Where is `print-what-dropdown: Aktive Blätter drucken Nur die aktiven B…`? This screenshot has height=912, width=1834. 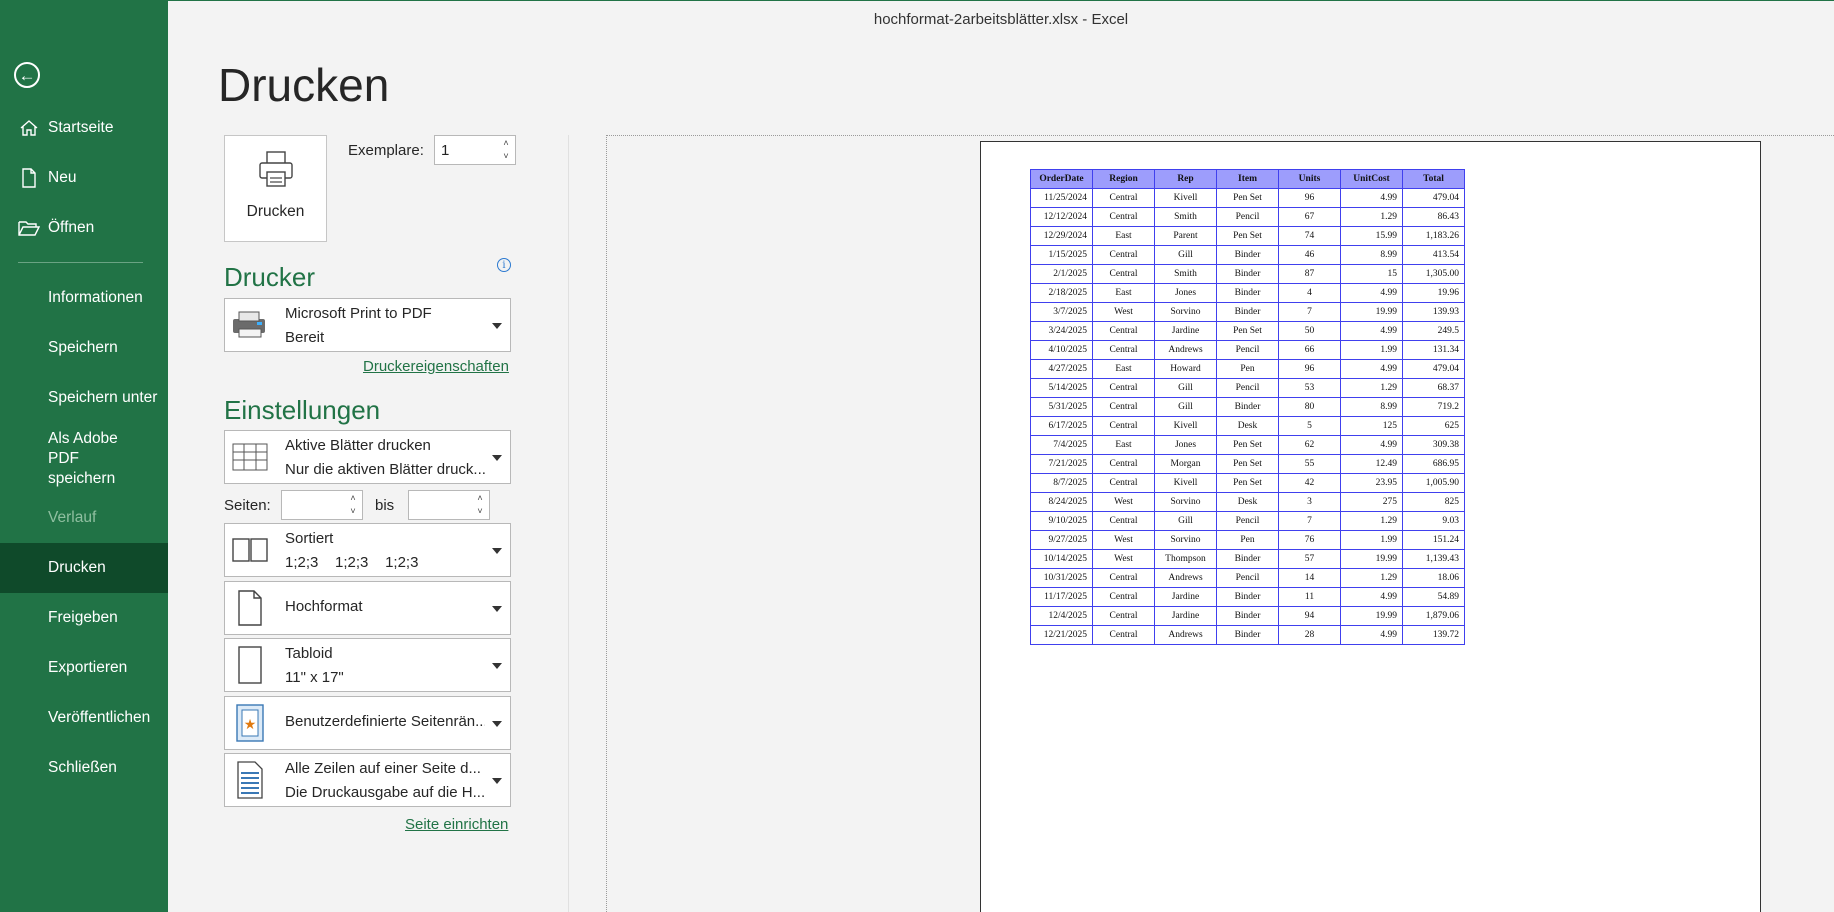 print-what-dropdown: Aktive Blätter drucken Nur die aktiven B… is located at coordinates (367, 457).